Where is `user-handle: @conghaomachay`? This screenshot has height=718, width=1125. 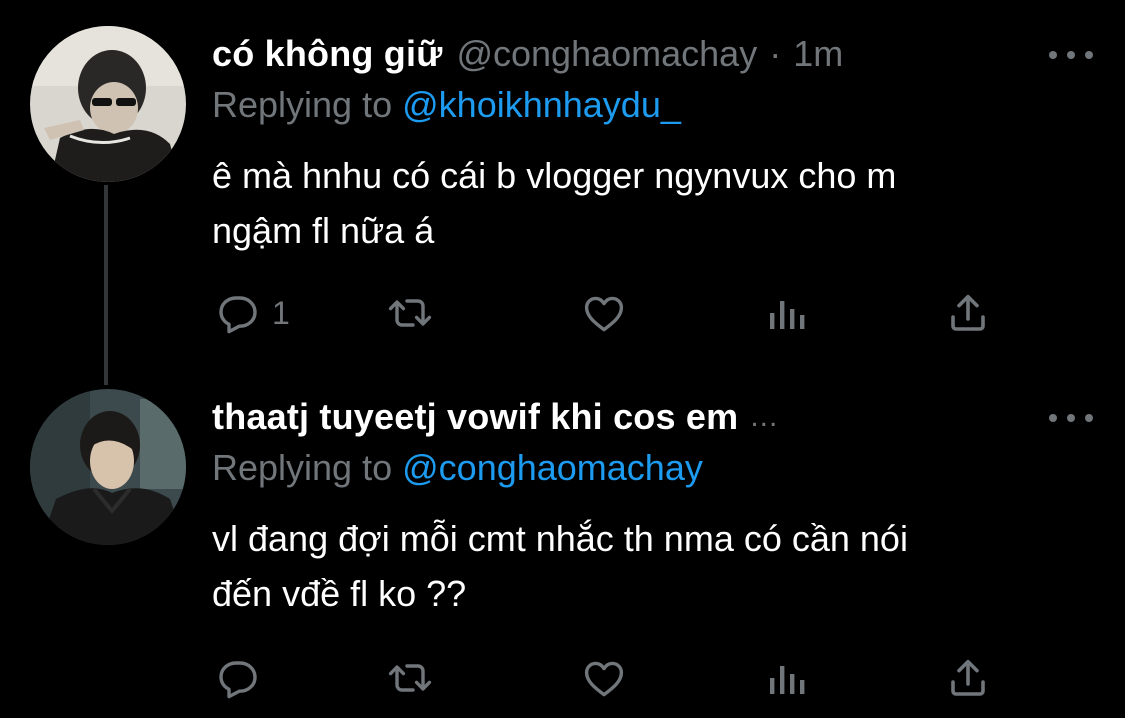
user-handle: @conghaomachay is located at coordinates (606, 54).